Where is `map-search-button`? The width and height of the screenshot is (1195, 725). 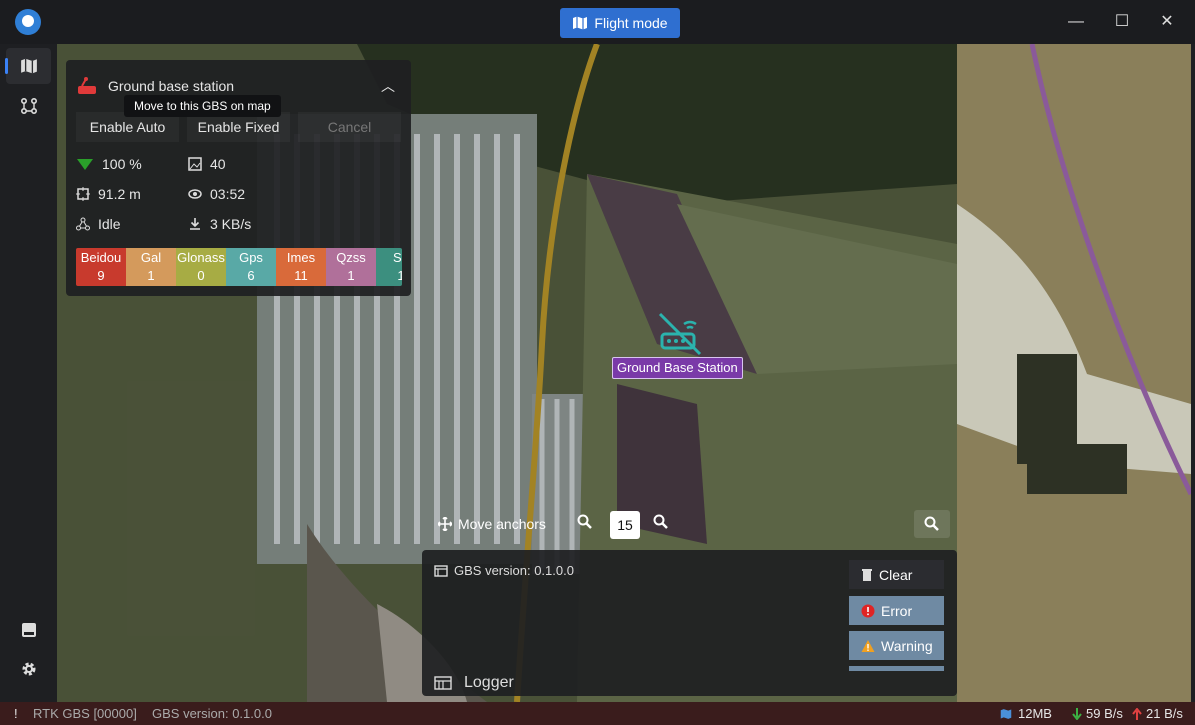 map-search-button is located at coordinates (932, 524).